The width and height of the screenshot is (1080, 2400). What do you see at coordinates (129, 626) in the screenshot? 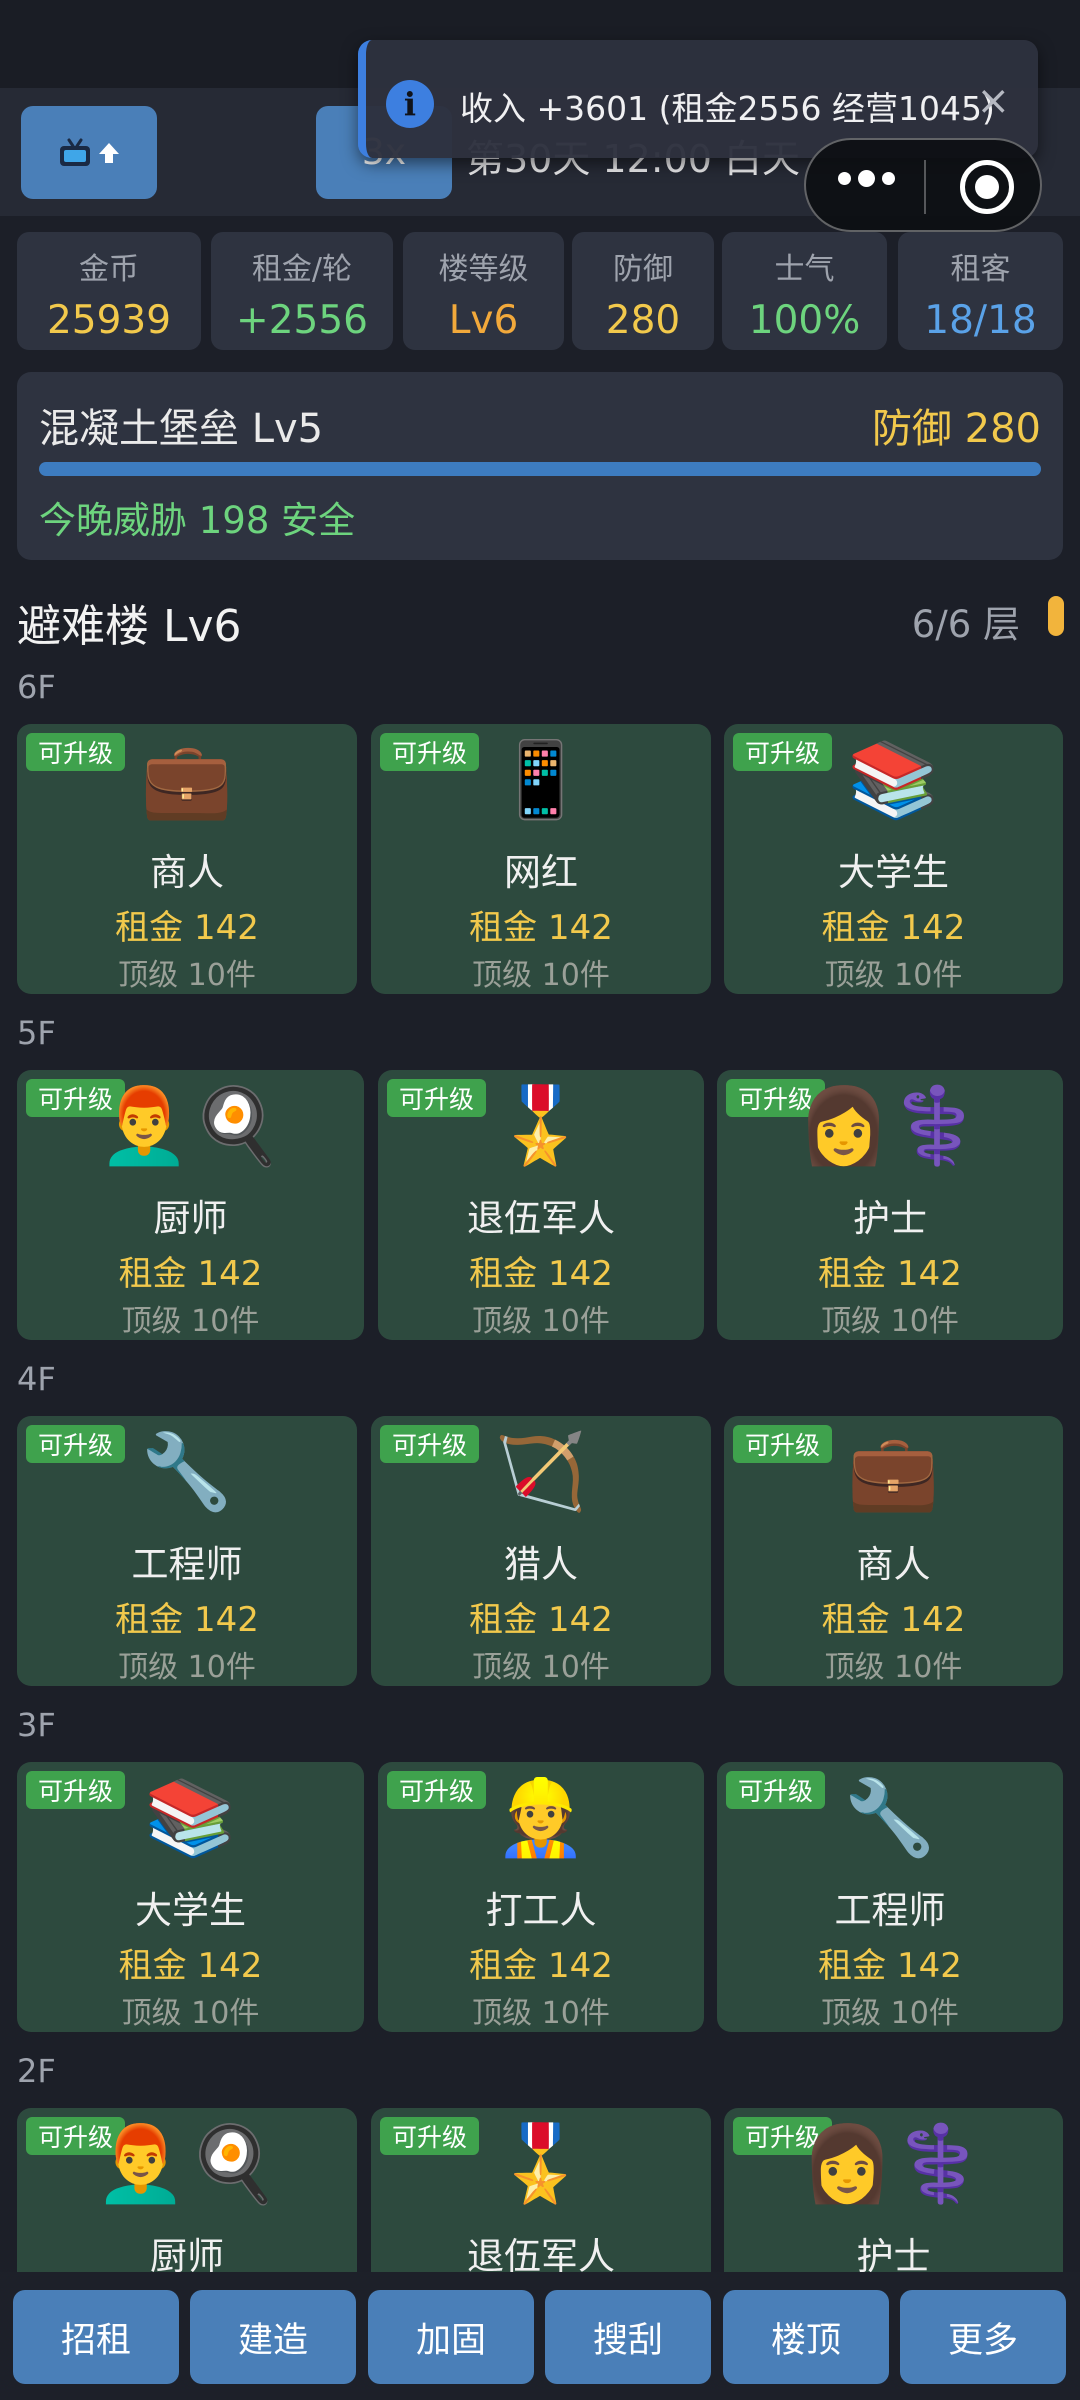
I see `building-title: 避难楼 Lv6` at bounding box center [129, 626].